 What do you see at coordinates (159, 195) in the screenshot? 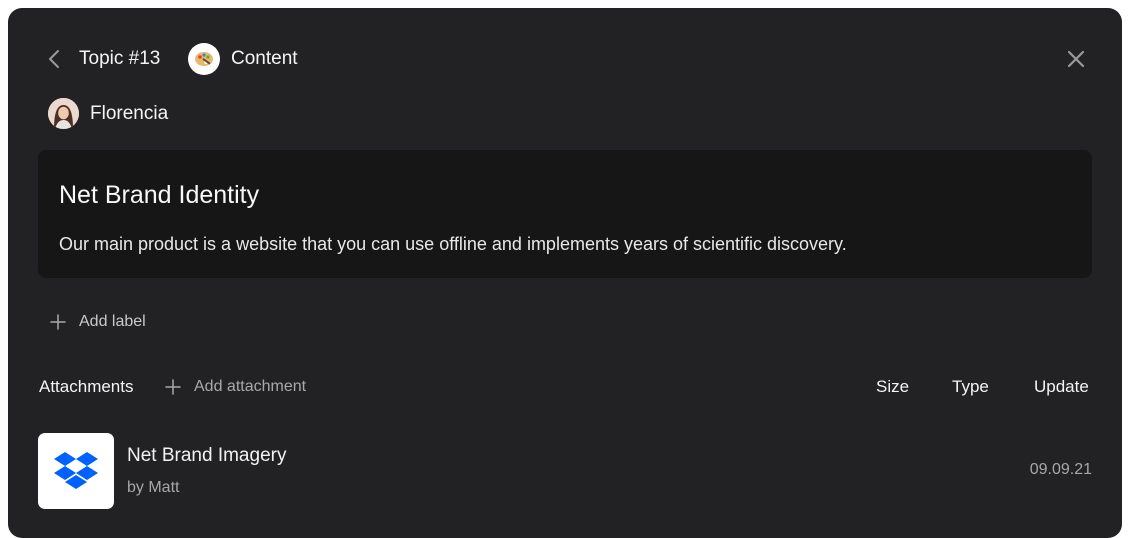
I see `card-title: Net Brand Identity` at bounding box center [159, 195].